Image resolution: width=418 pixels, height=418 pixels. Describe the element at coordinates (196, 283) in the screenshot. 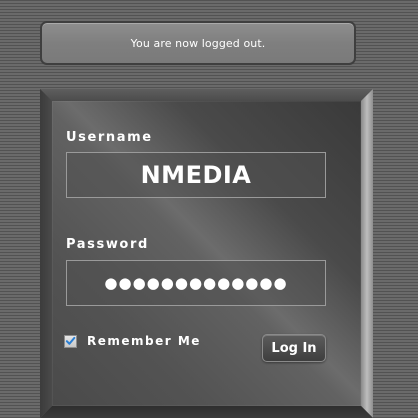

I see `password-field: ●●●●●●●●●●●●●` at that location.